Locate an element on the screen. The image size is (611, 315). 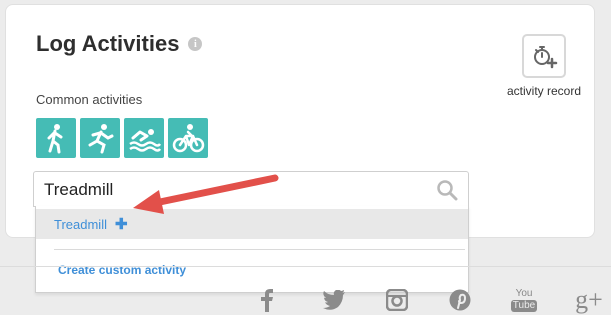
activity-search-input is located at coordinates (234, 190).